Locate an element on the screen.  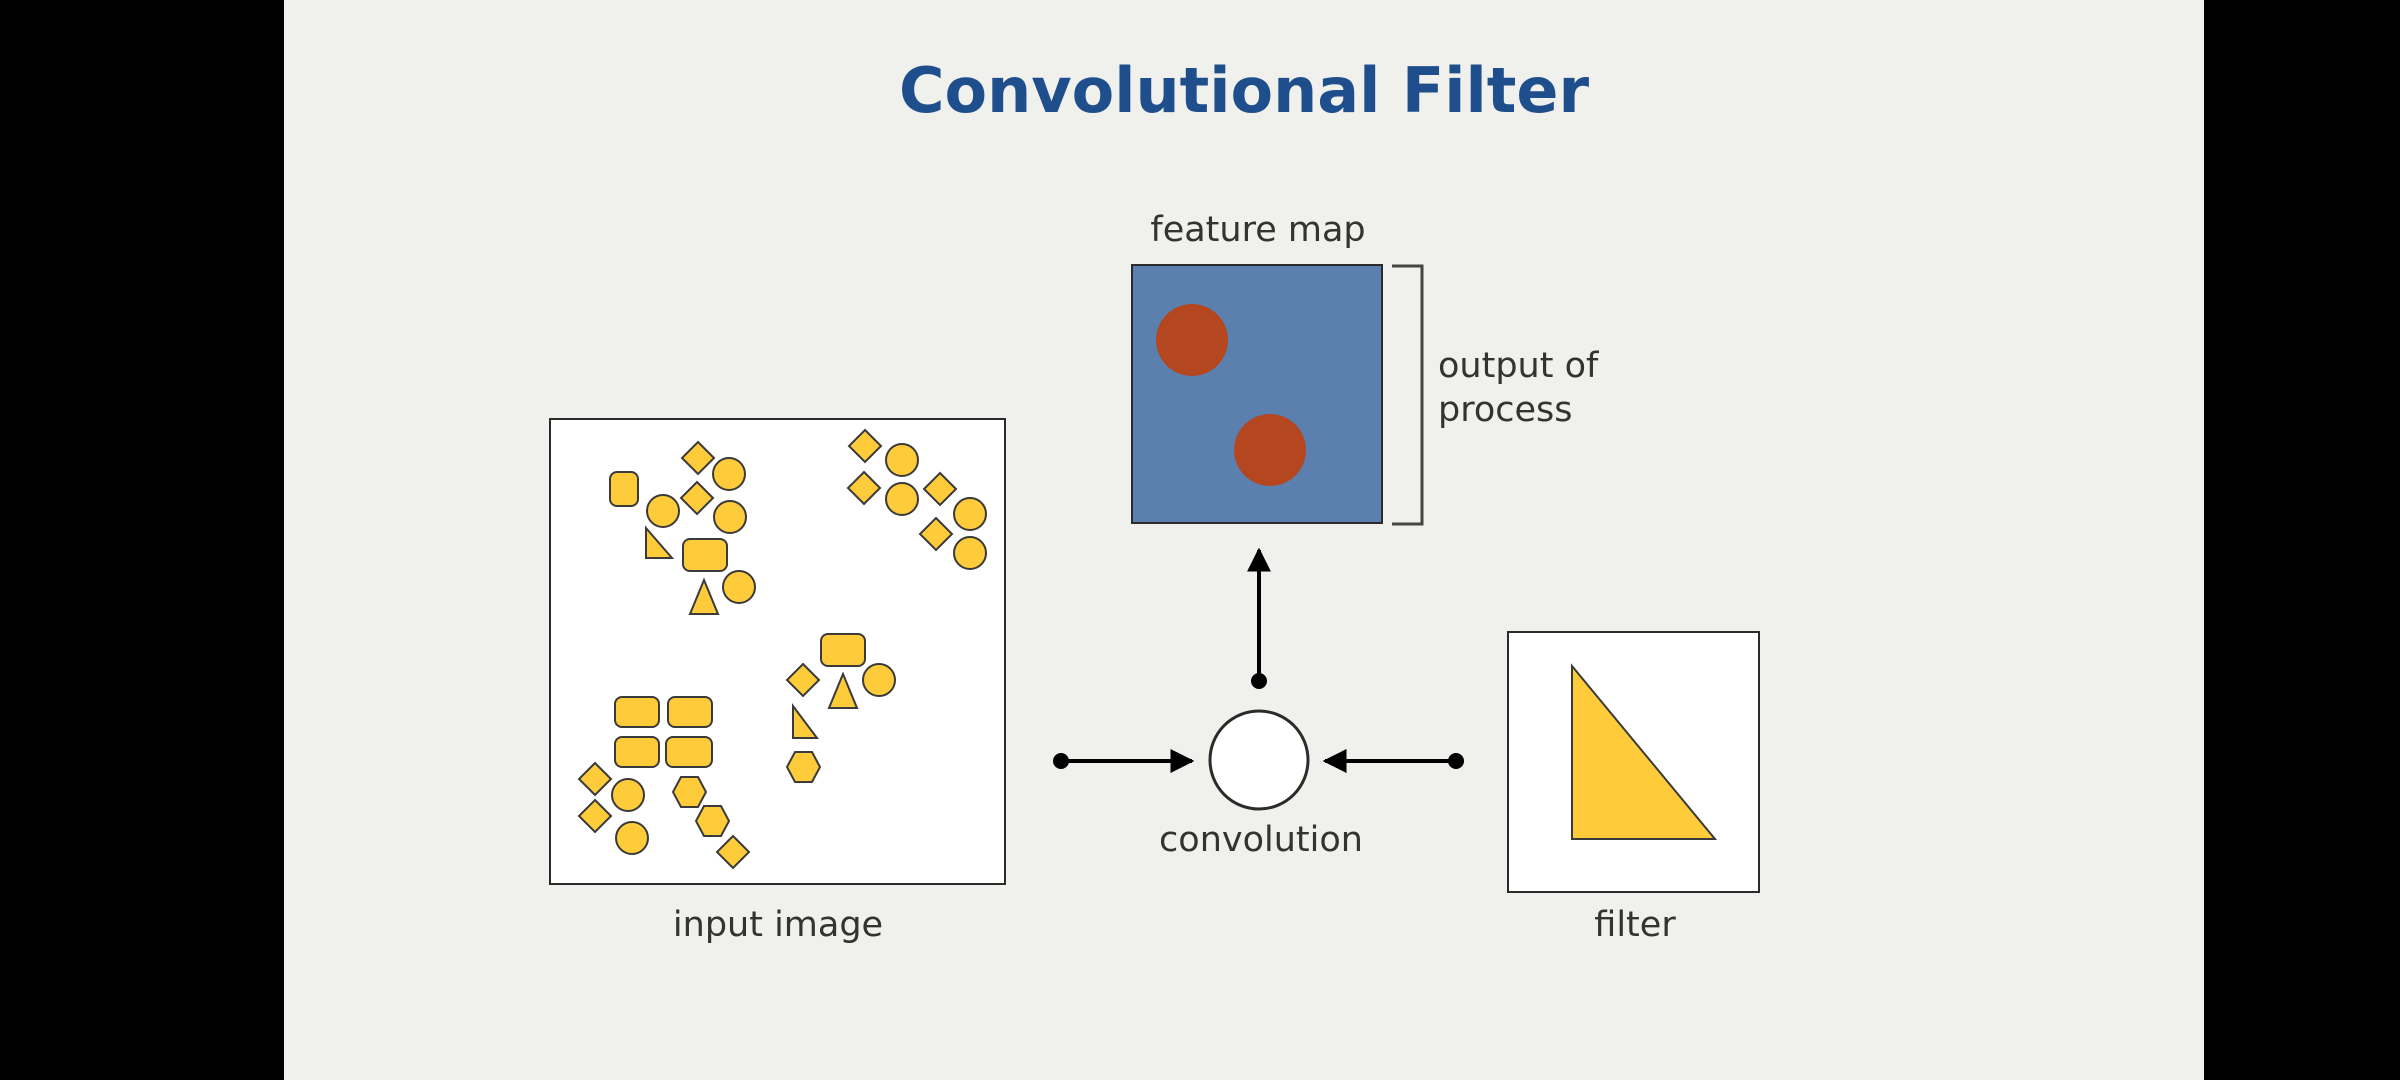
feature-map is located at coordinates (1257, 394).